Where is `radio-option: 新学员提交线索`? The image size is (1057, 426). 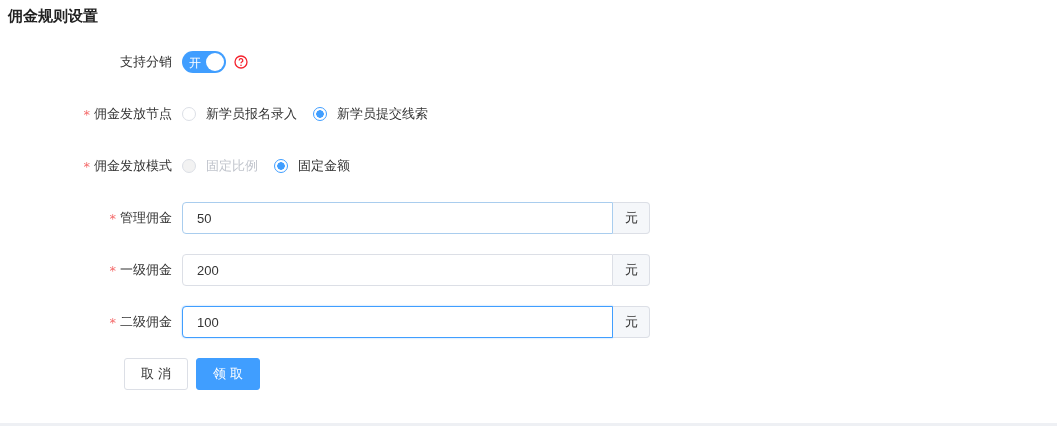
radio-option: 新学员提交线索 is located at coordinates (370, 114).